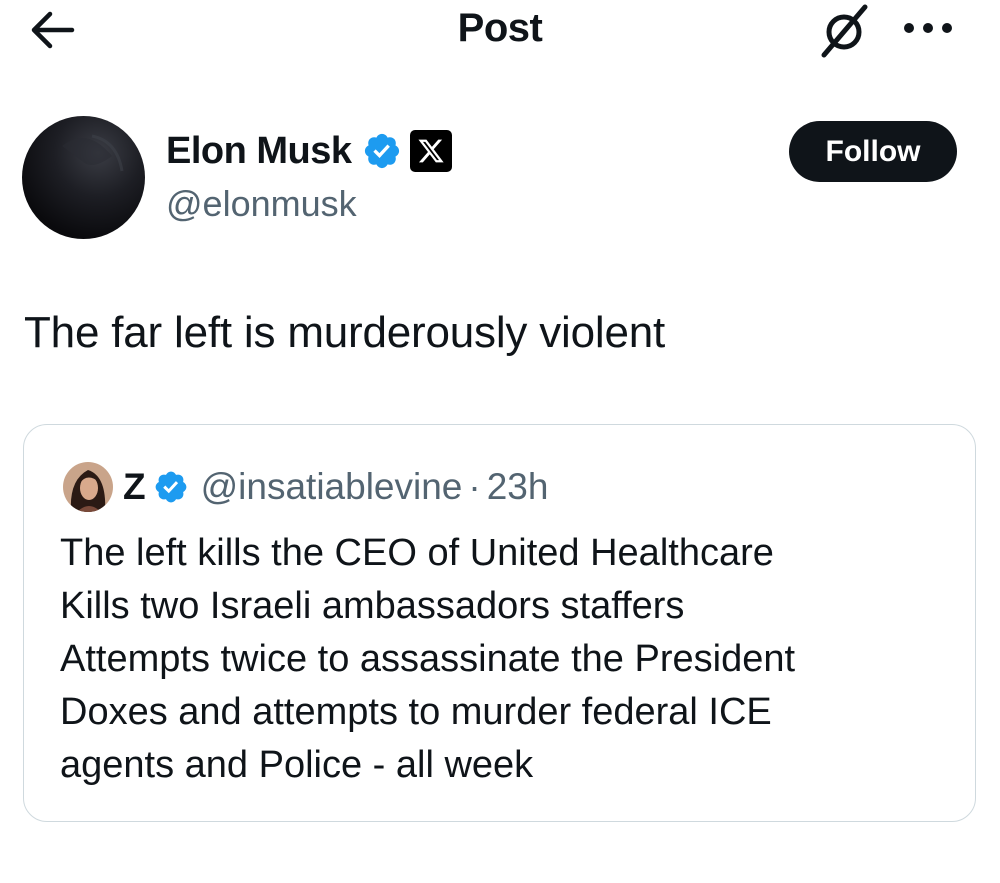  I want to click on author-name: Elon Musk, so click(259, 151).